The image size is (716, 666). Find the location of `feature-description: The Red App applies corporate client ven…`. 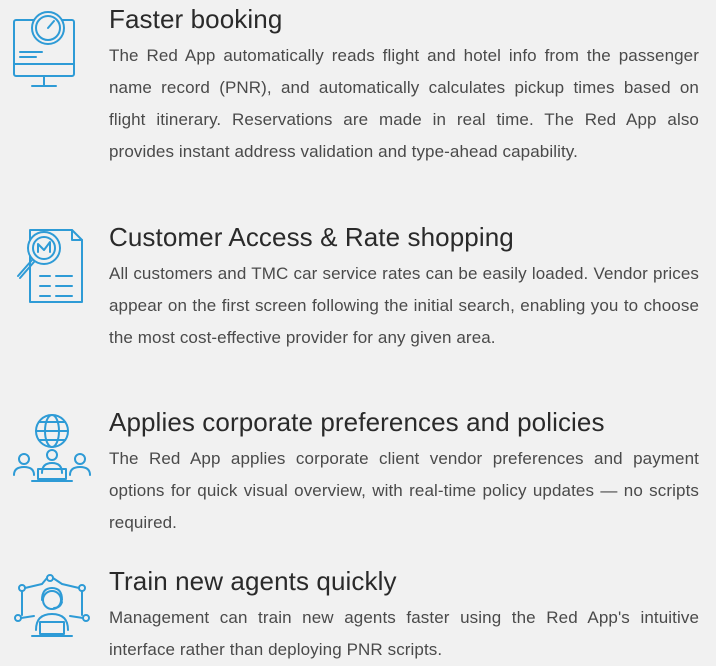

feature-description: The Red App applies corporate client ven… is located at coordinates (404, 490).